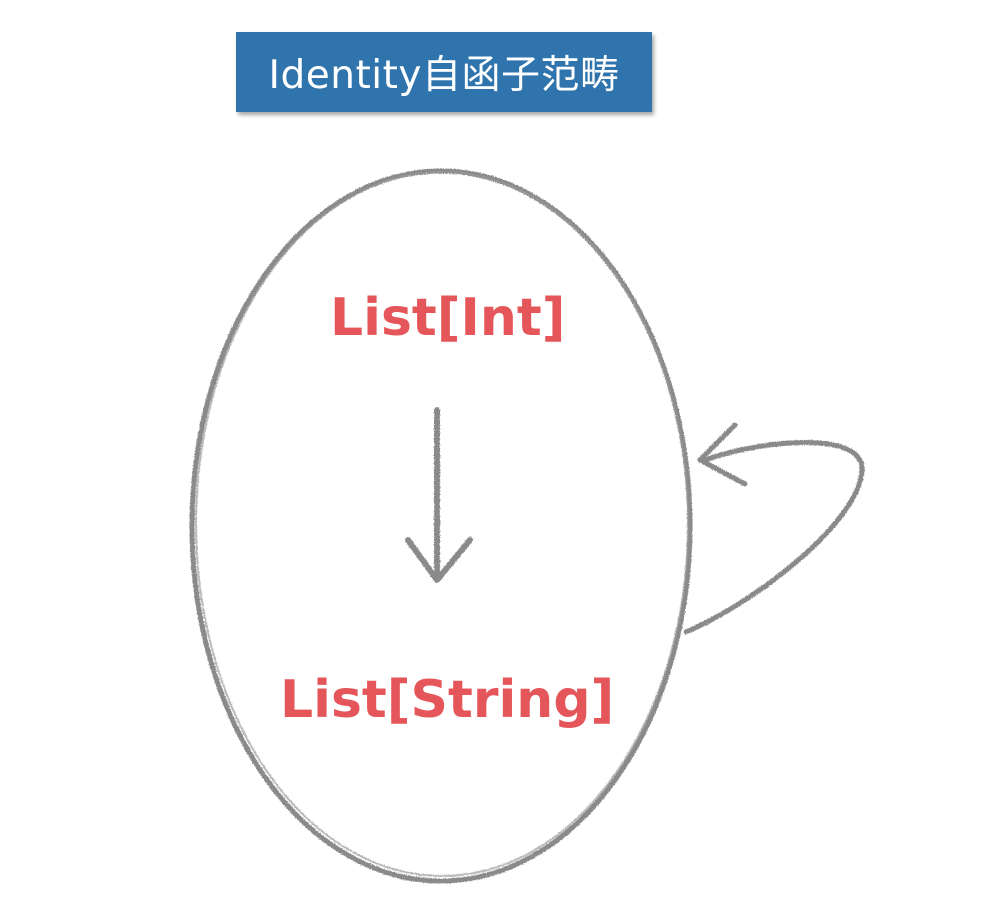  I want to click on morphism-arrow, so click(439, 495).